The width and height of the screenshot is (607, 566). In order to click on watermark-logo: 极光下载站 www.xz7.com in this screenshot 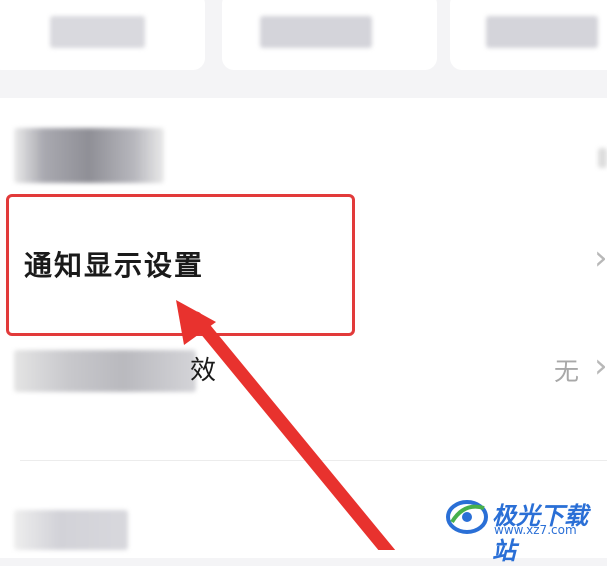, I will do `click(524, 527)`.